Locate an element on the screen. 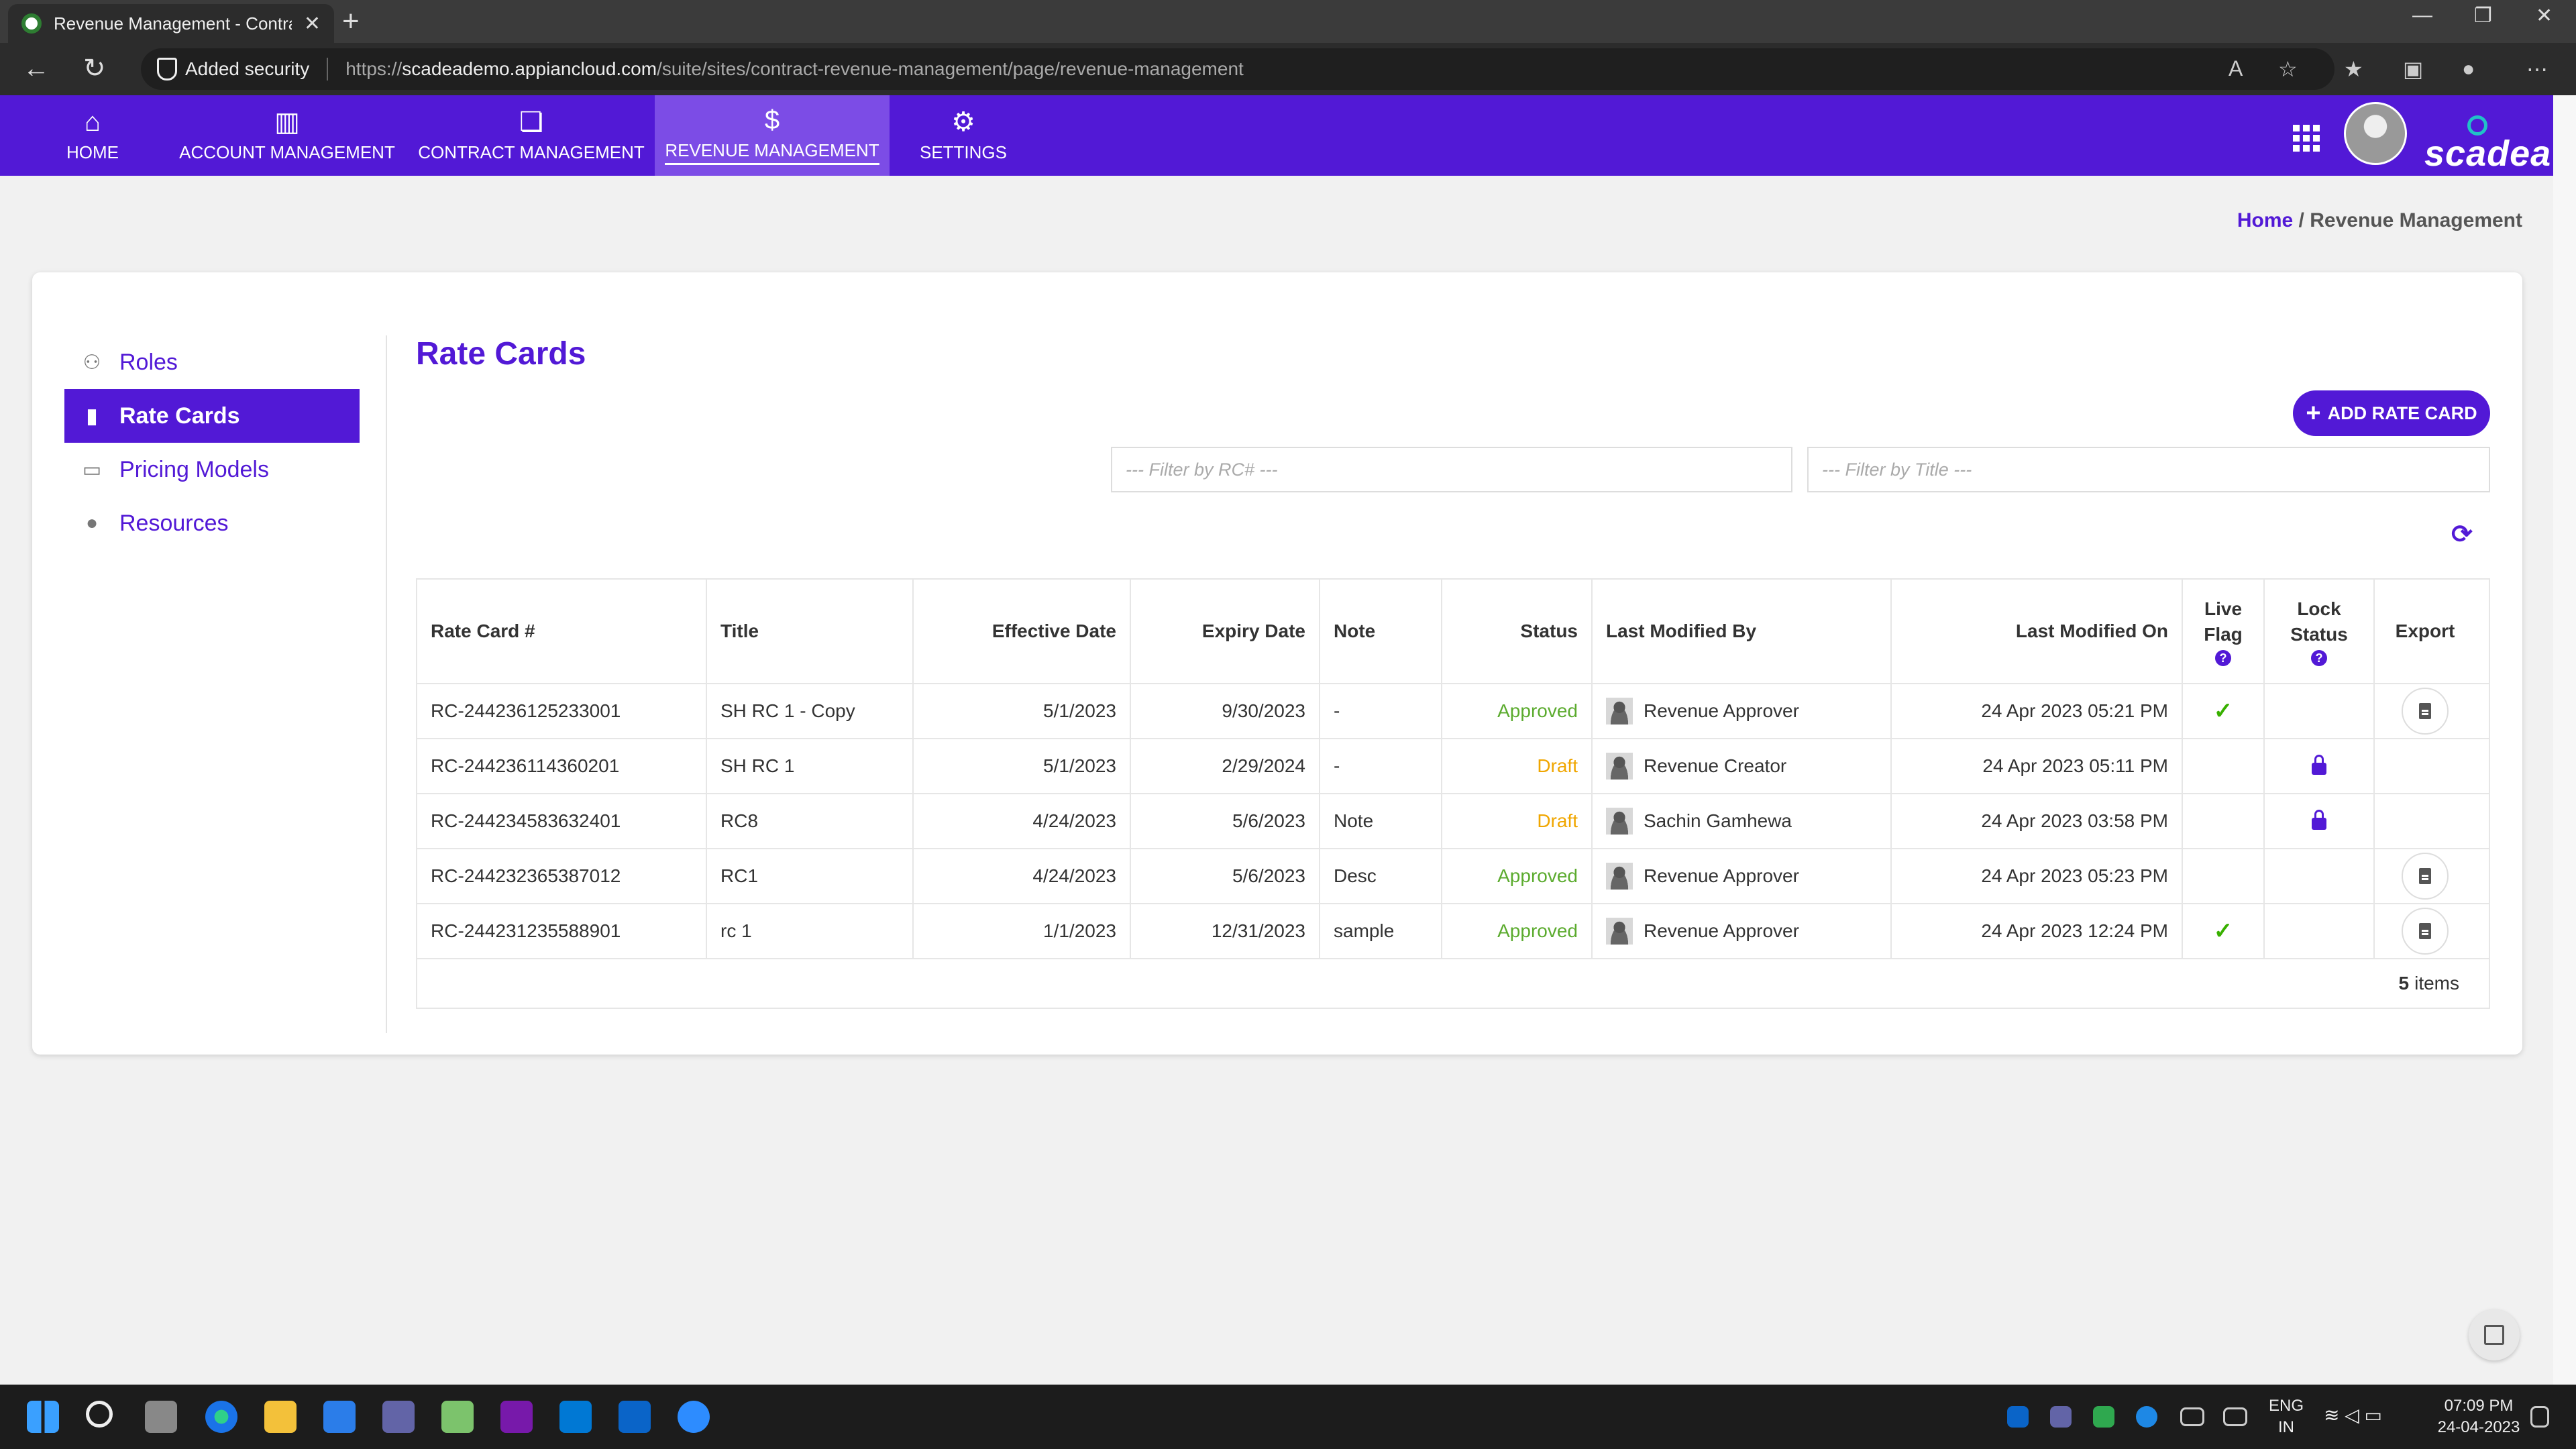  clock: 07:09 PM 24-04-2023 is located at coordinates (2478, 1416).